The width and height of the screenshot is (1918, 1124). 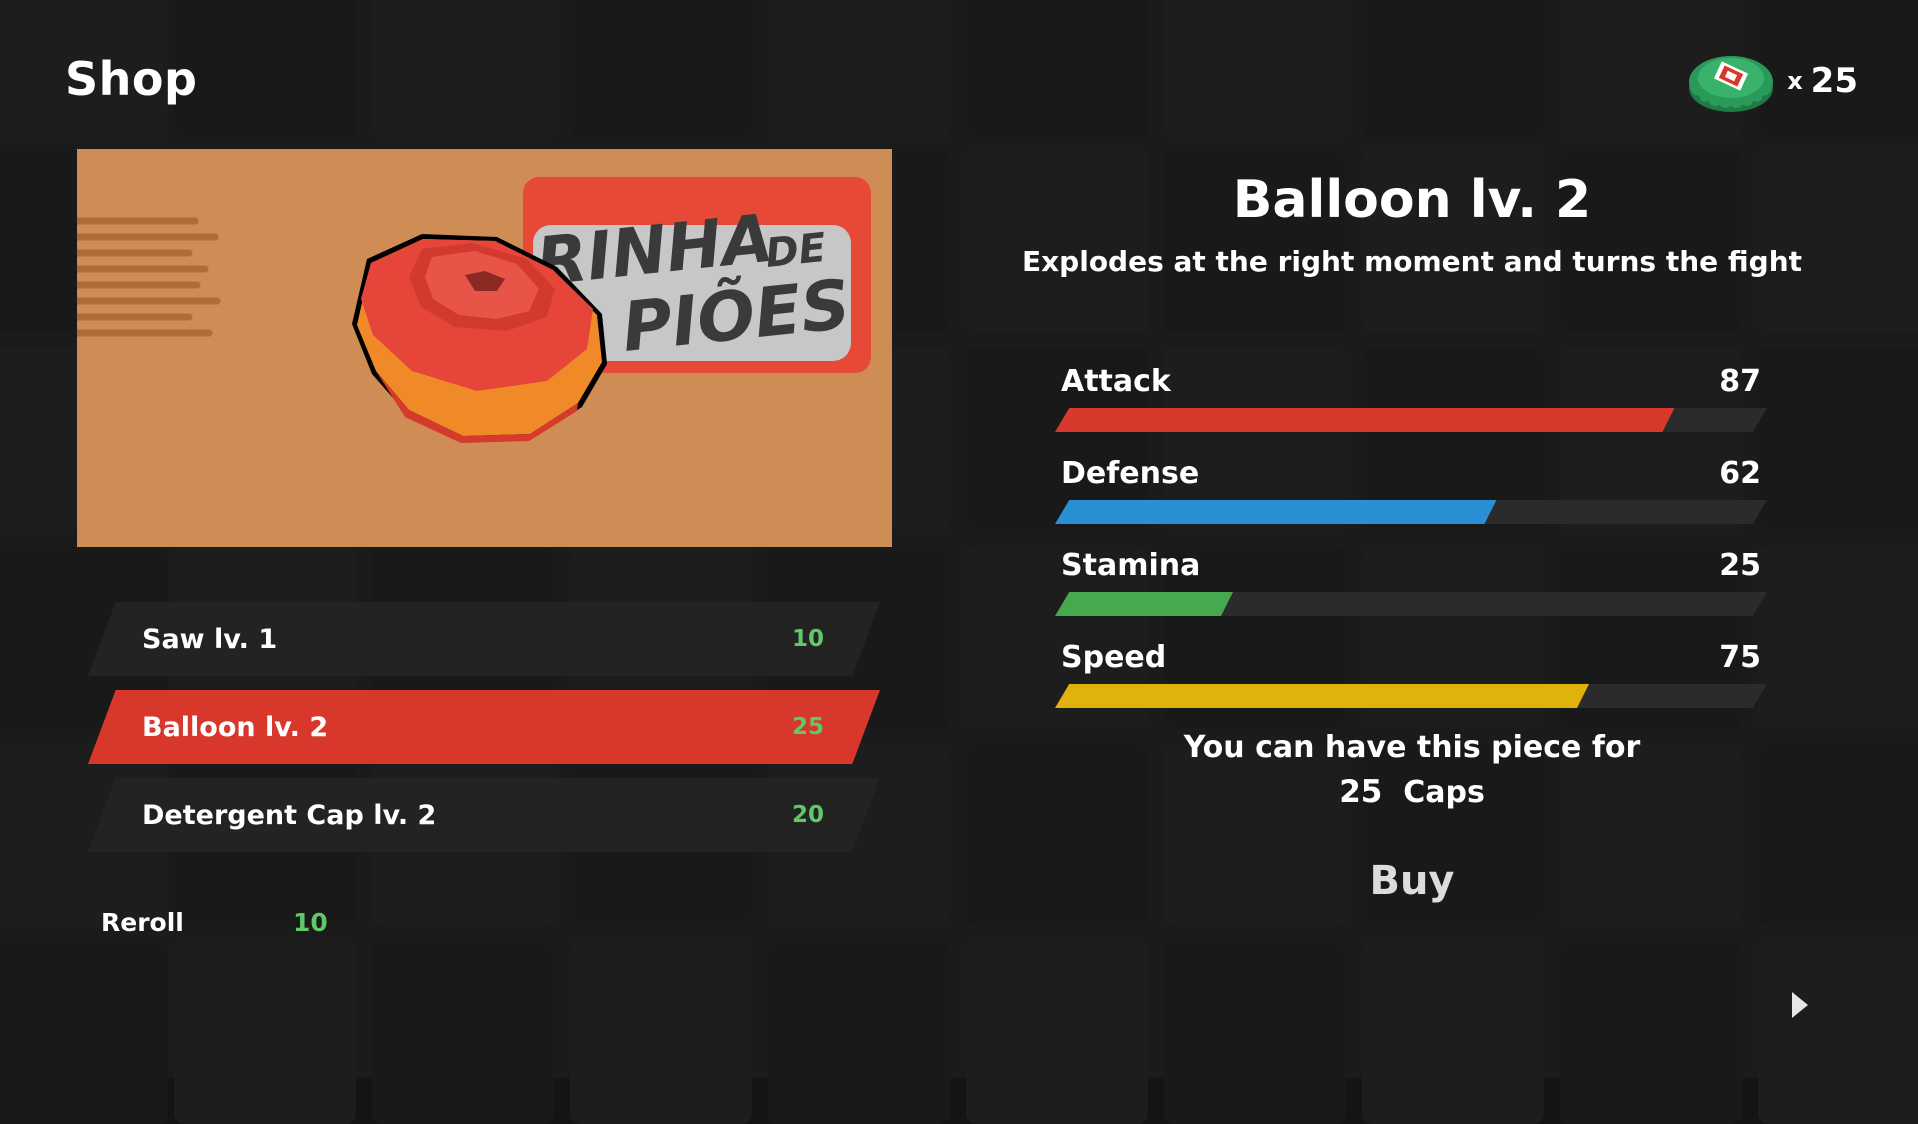 I want to click on page-title: Shop, so click(x=131, y=79).